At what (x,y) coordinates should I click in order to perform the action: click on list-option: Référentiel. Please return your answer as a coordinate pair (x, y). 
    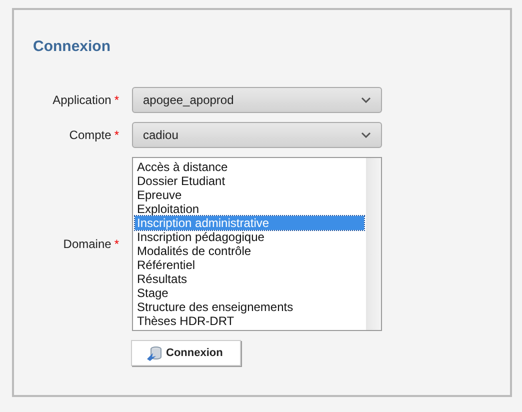
    Looking at the image, I should click on (249, 265).